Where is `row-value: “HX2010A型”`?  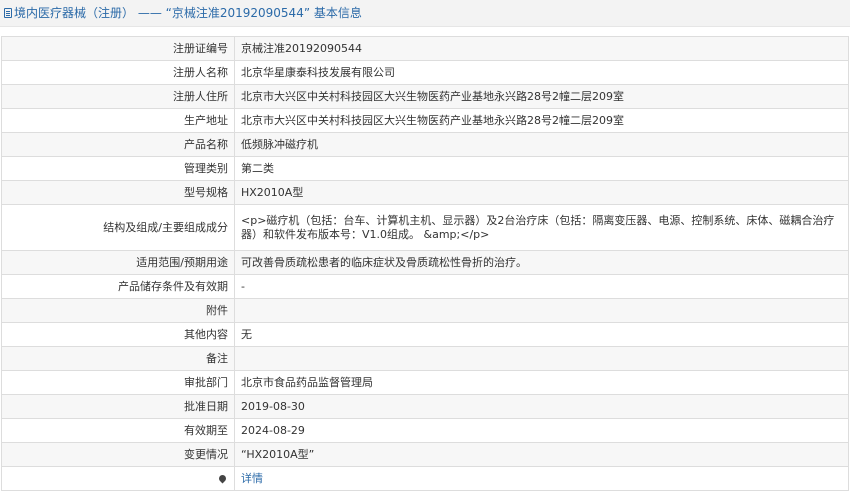
row-value: “HX2010A型” is located at coordinates (541, 454).